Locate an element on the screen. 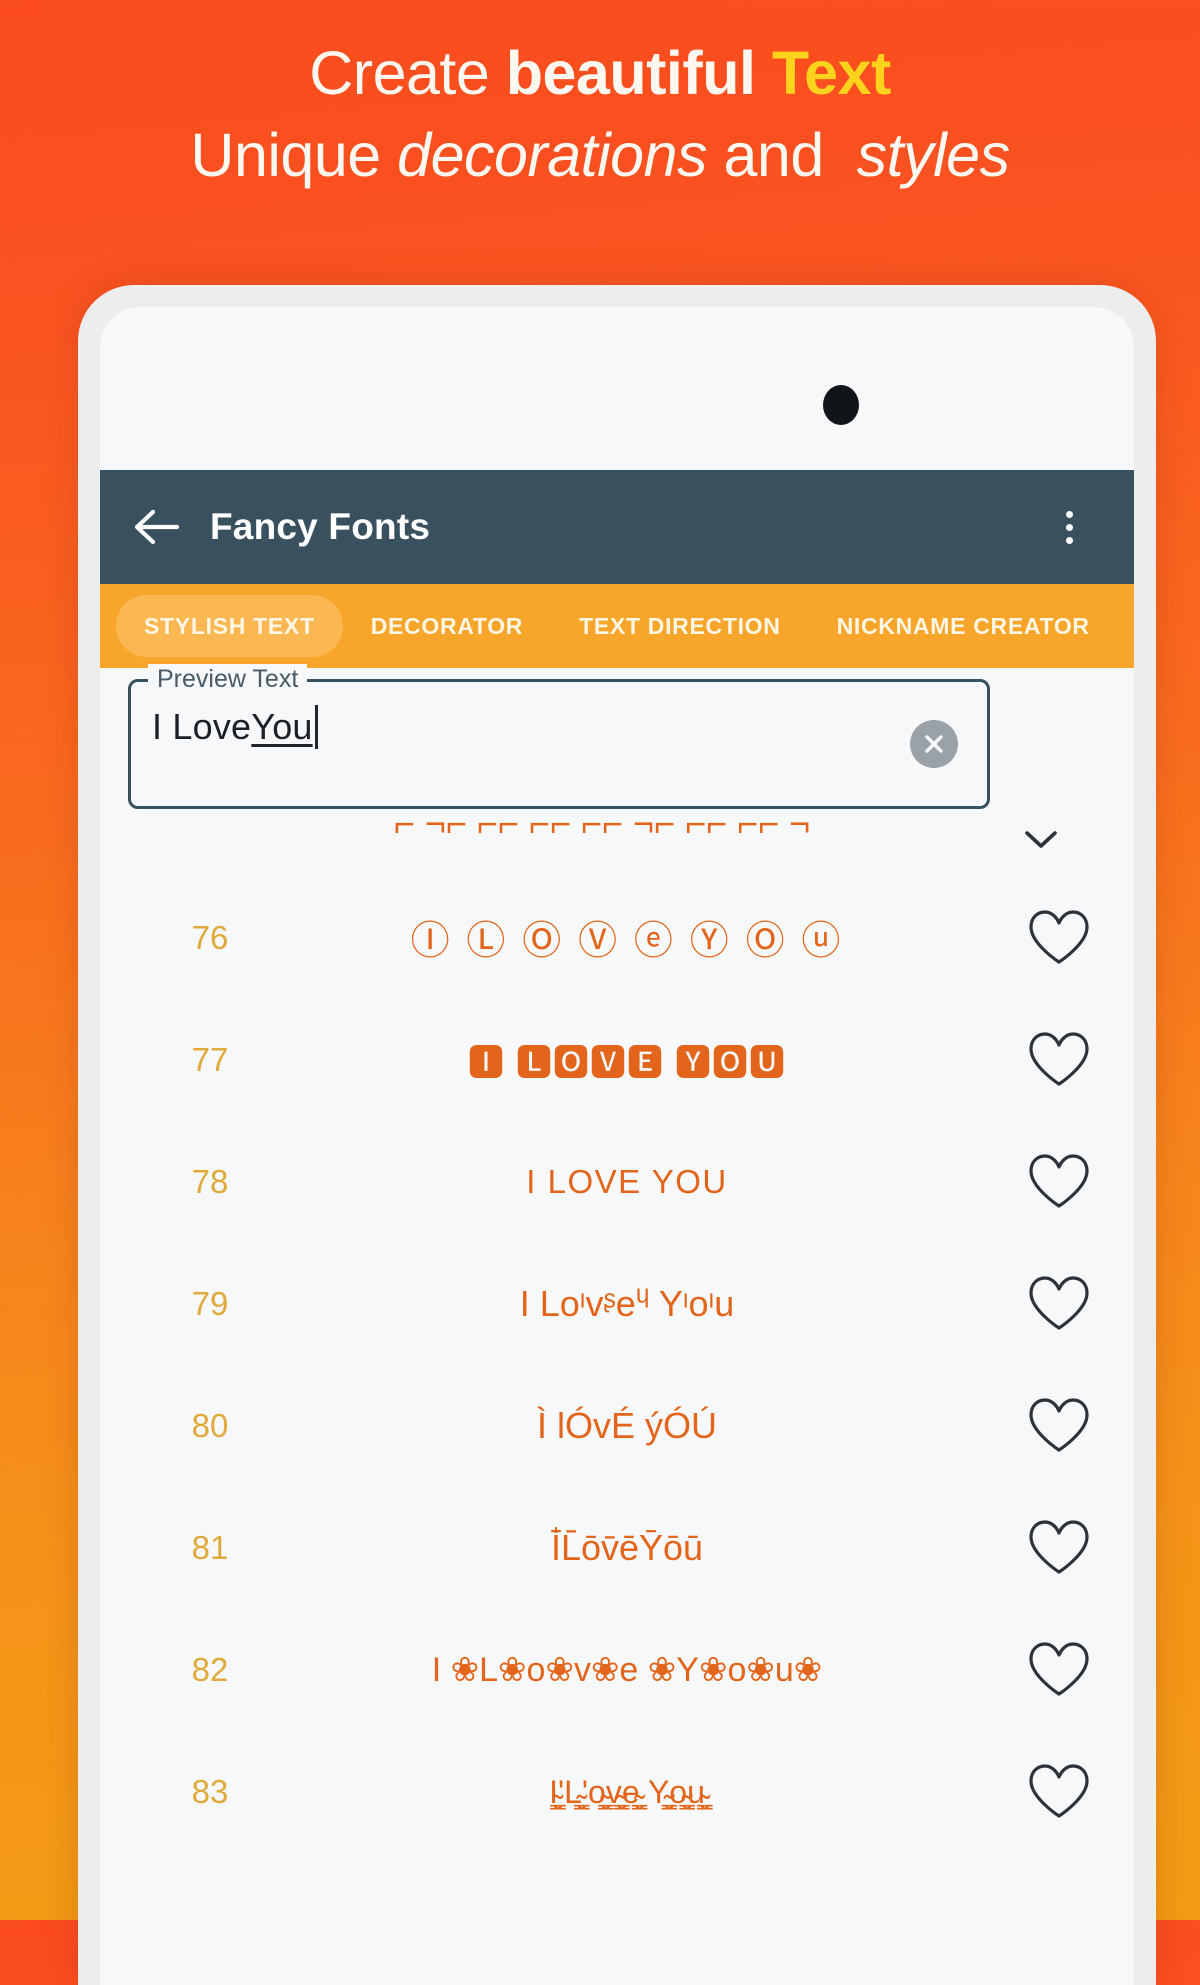 Image resolution: width=1200 pixels, height=1985 pixels. clear-circle-icon is located at coordinates (934, 744).